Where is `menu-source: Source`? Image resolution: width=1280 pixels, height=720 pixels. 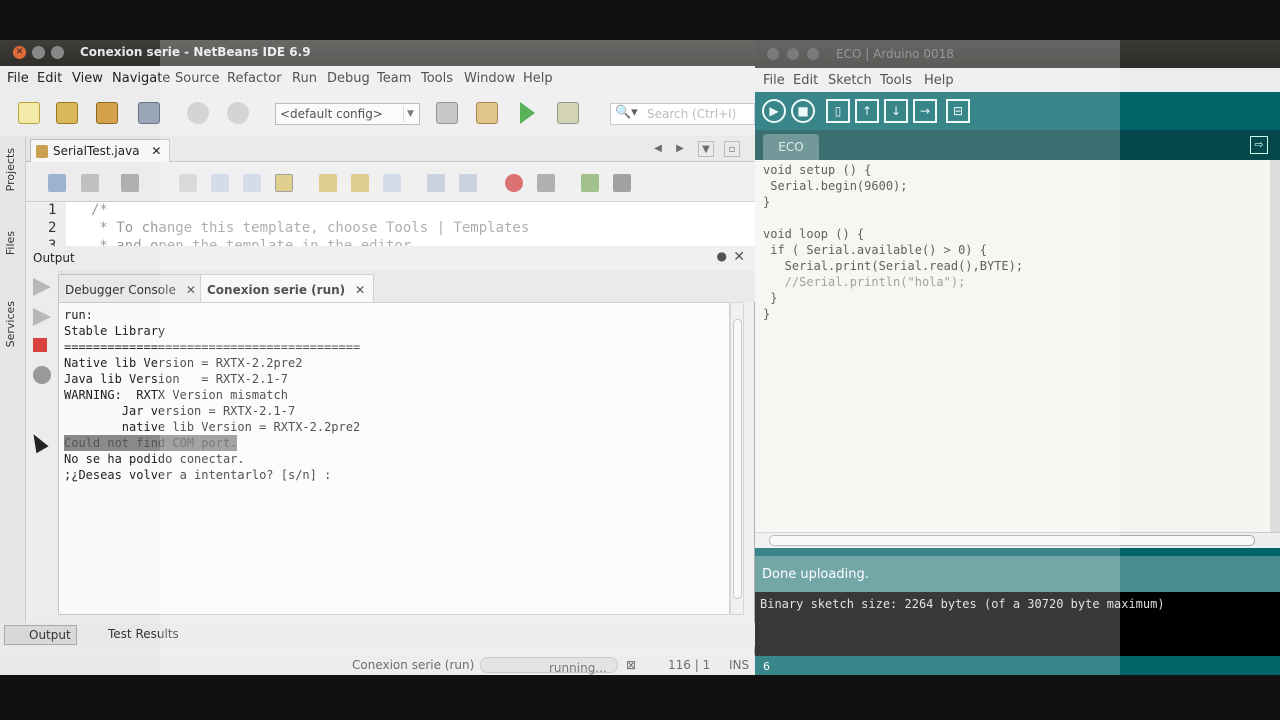 menu-source: Source is located at coordinates (197, 78).